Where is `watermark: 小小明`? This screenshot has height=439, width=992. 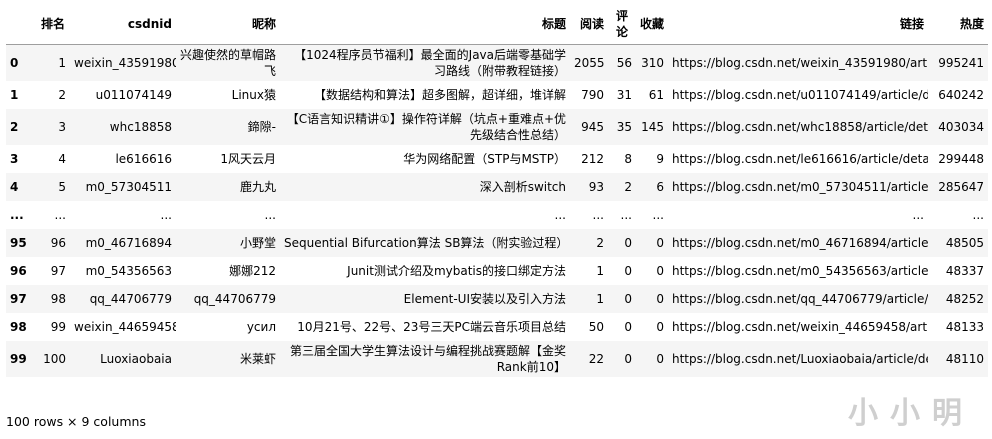 watermark: 小小明 is located at coordinates (911, 413).